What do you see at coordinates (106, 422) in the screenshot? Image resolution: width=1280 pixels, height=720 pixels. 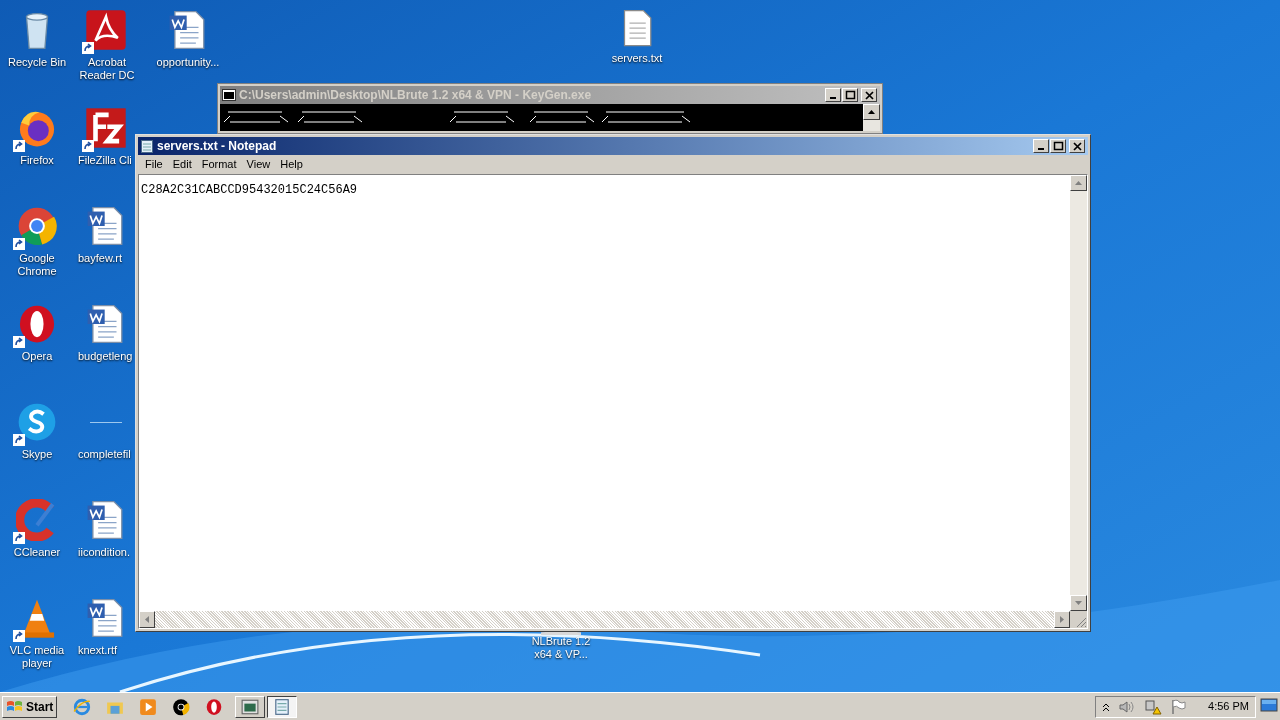 I see `dash-icon` at bounding box center [106, 422].